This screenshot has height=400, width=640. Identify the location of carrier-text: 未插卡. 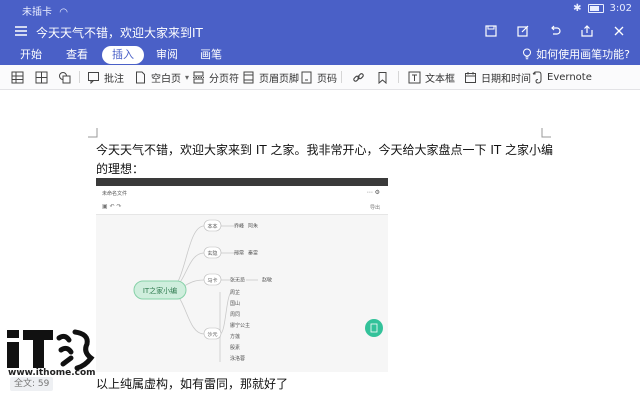
(37, 12).